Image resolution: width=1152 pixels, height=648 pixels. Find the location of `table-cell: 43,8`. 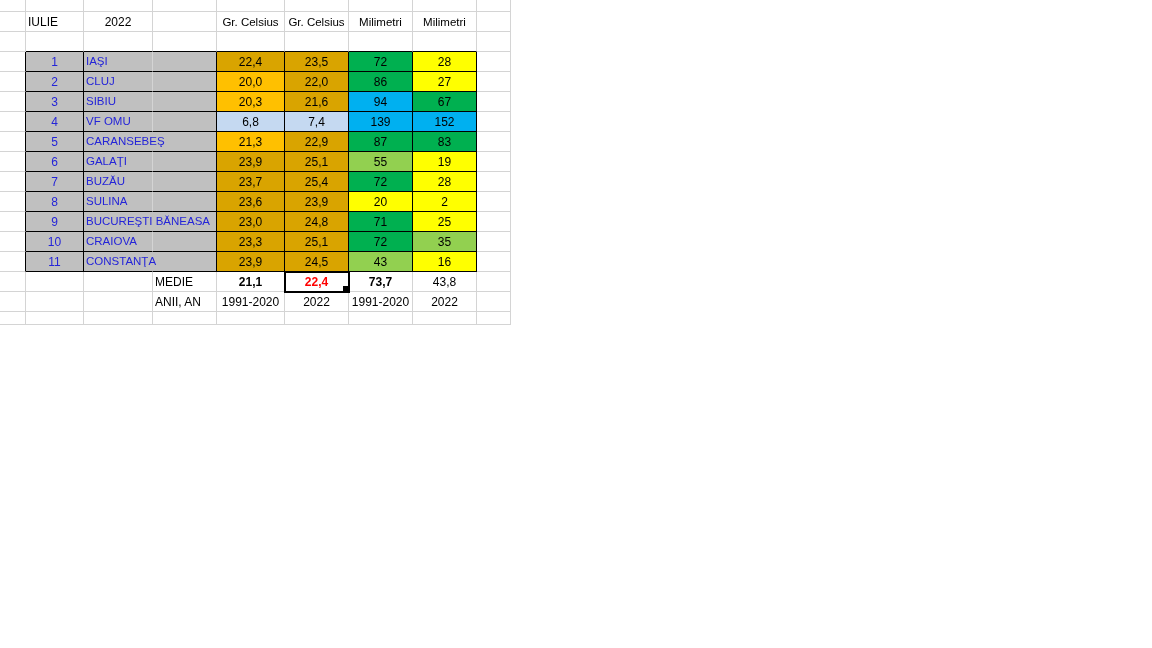

table-cell: 43,8 is located at coordinates (445, 282).